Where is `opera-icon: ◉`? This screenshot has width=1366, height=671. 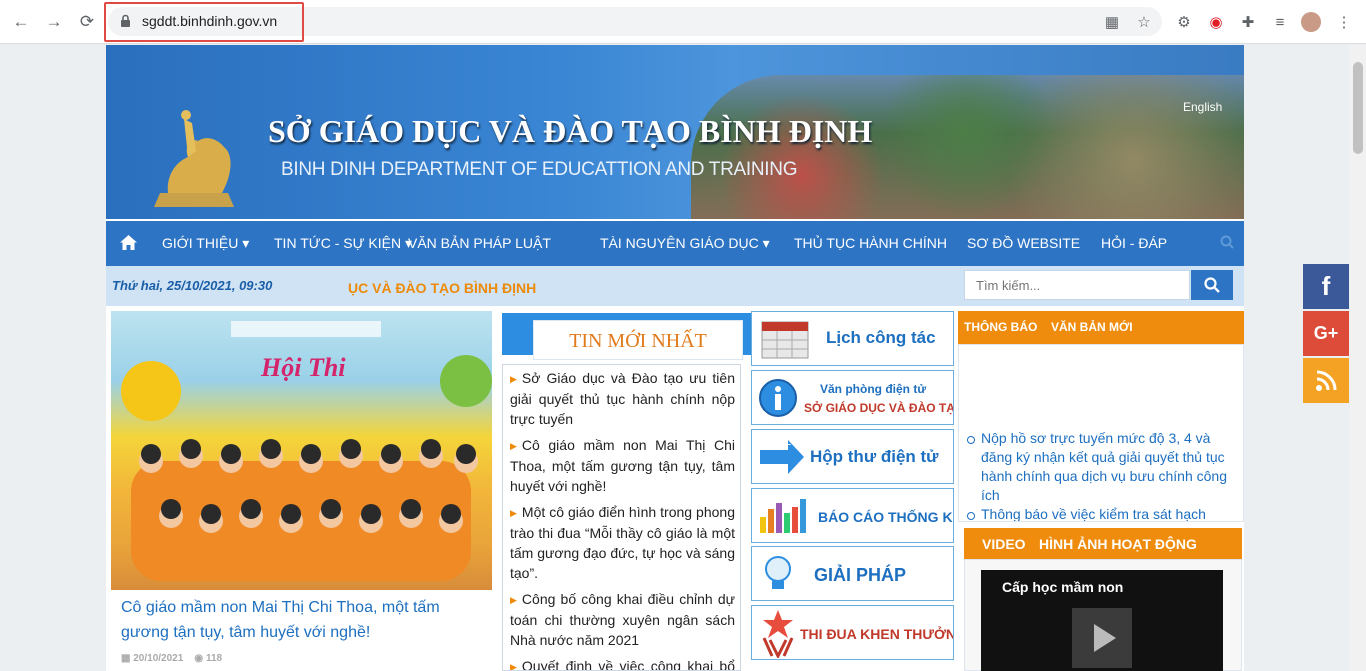
opera-icon: ◉ is located at coordinates (1216, 22).